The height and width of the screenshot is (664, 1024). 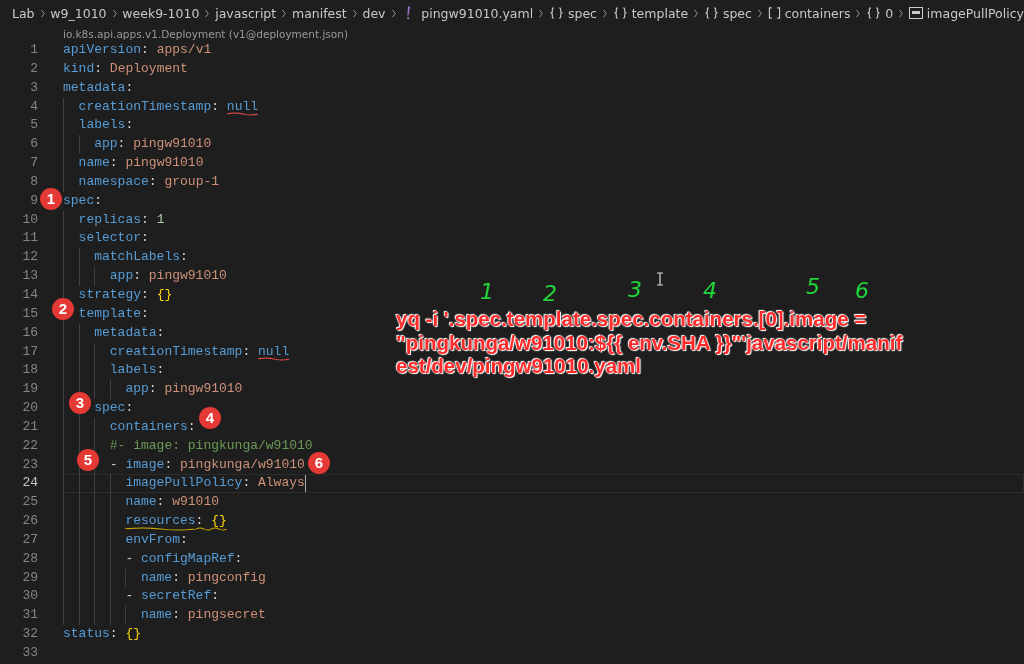 What do you see at coordinates (211, 445) in the screenshot?
I see `code-token: #- image: pingkunga/w91010` at bounding box center [211, 445].